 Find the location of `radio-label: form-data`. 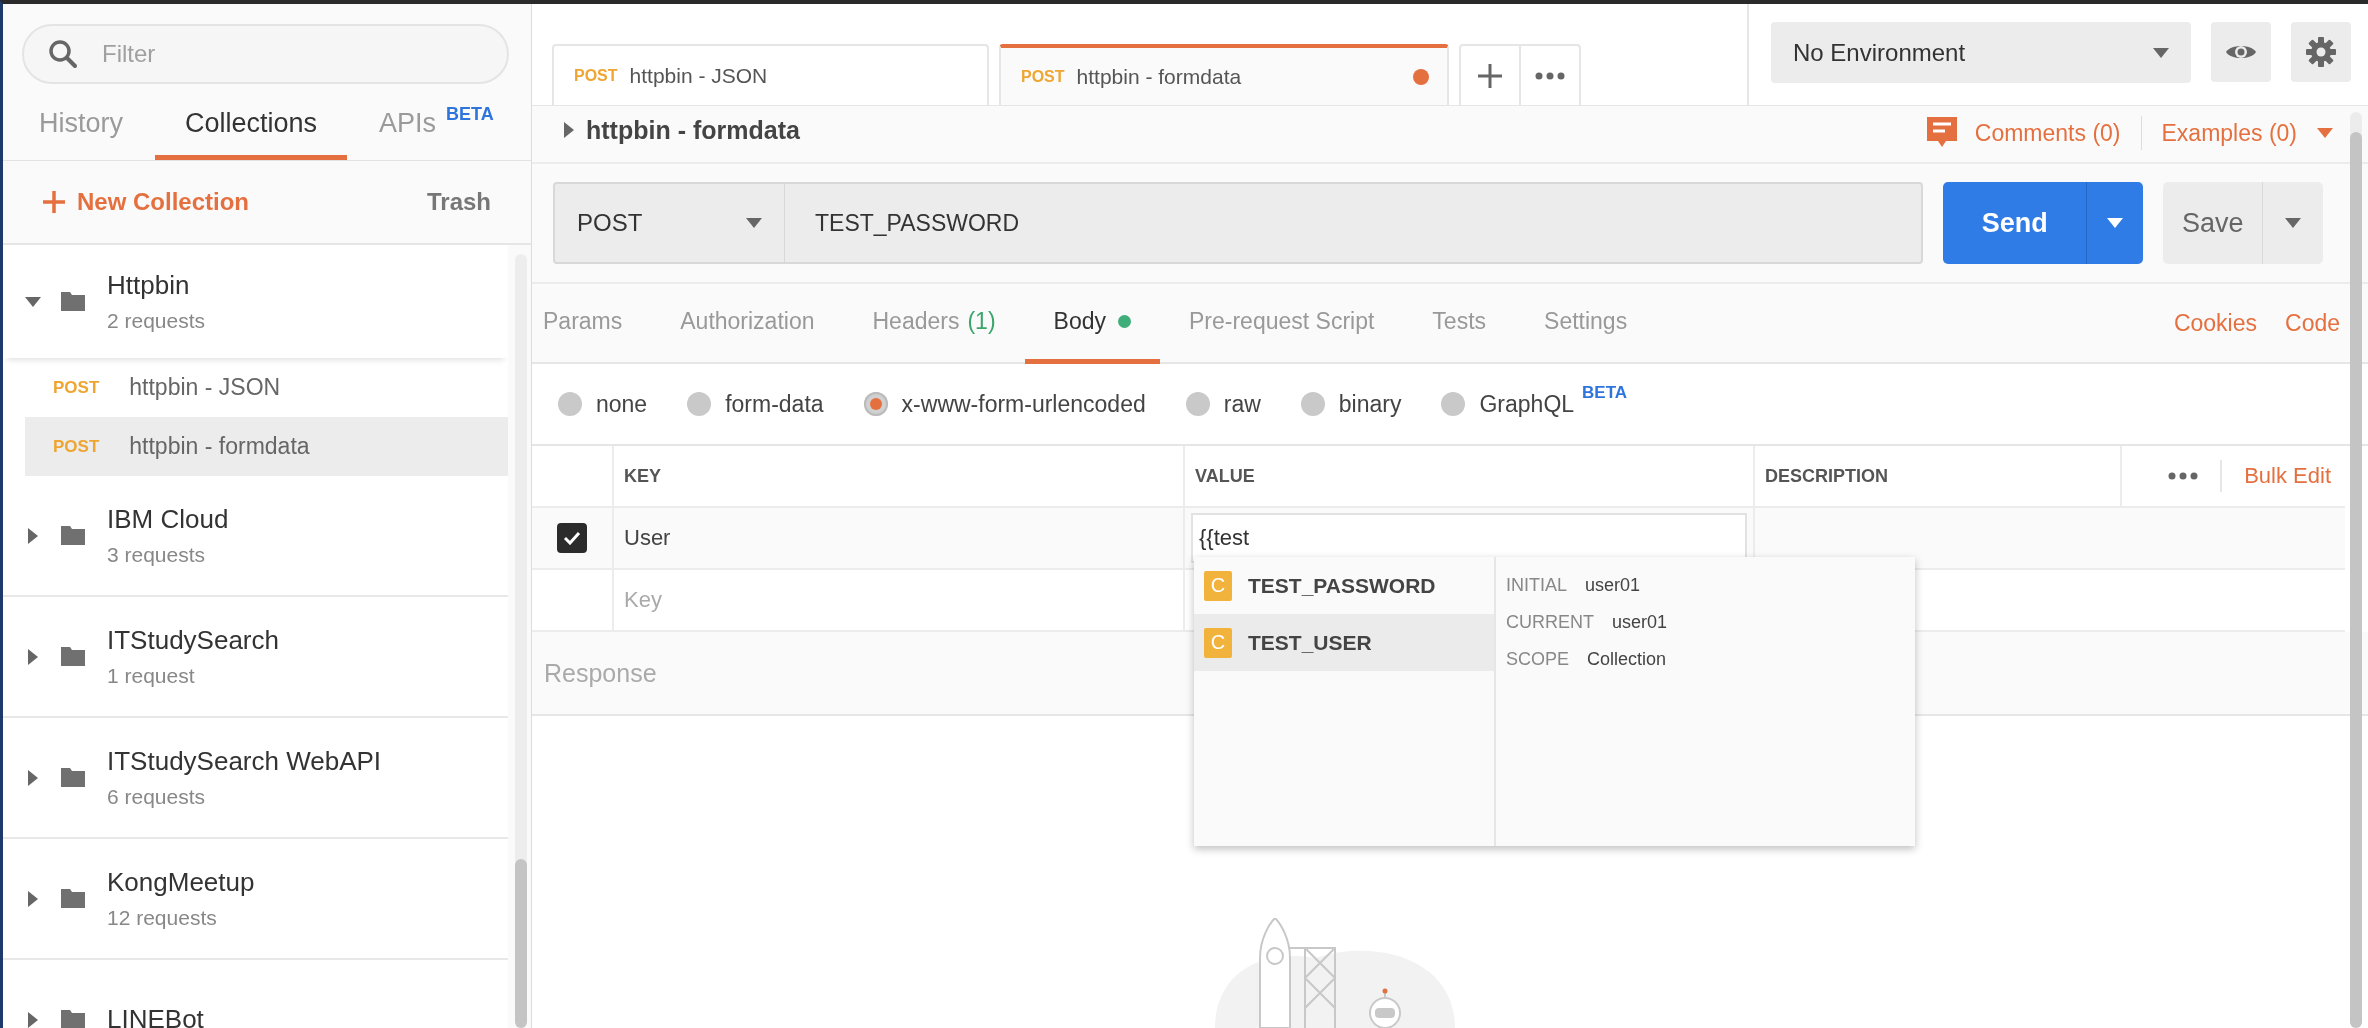

radio-label: form-data is located at coordinates (774, 404).